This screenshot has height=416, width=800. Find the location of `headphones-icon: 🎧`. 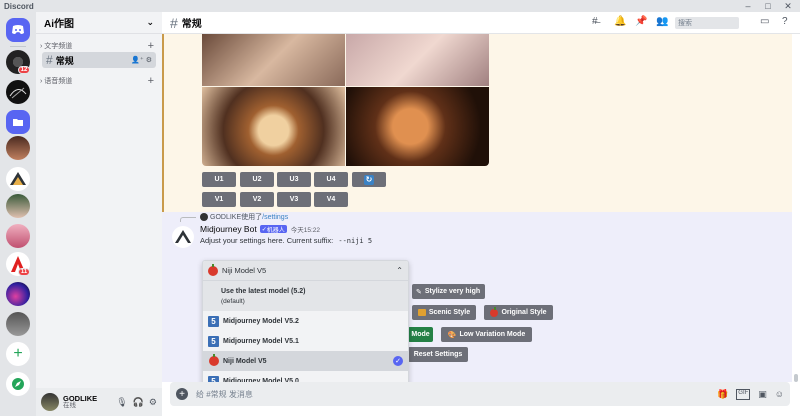

headphones-icon: 🎧 is located at coordinates (138, 402).